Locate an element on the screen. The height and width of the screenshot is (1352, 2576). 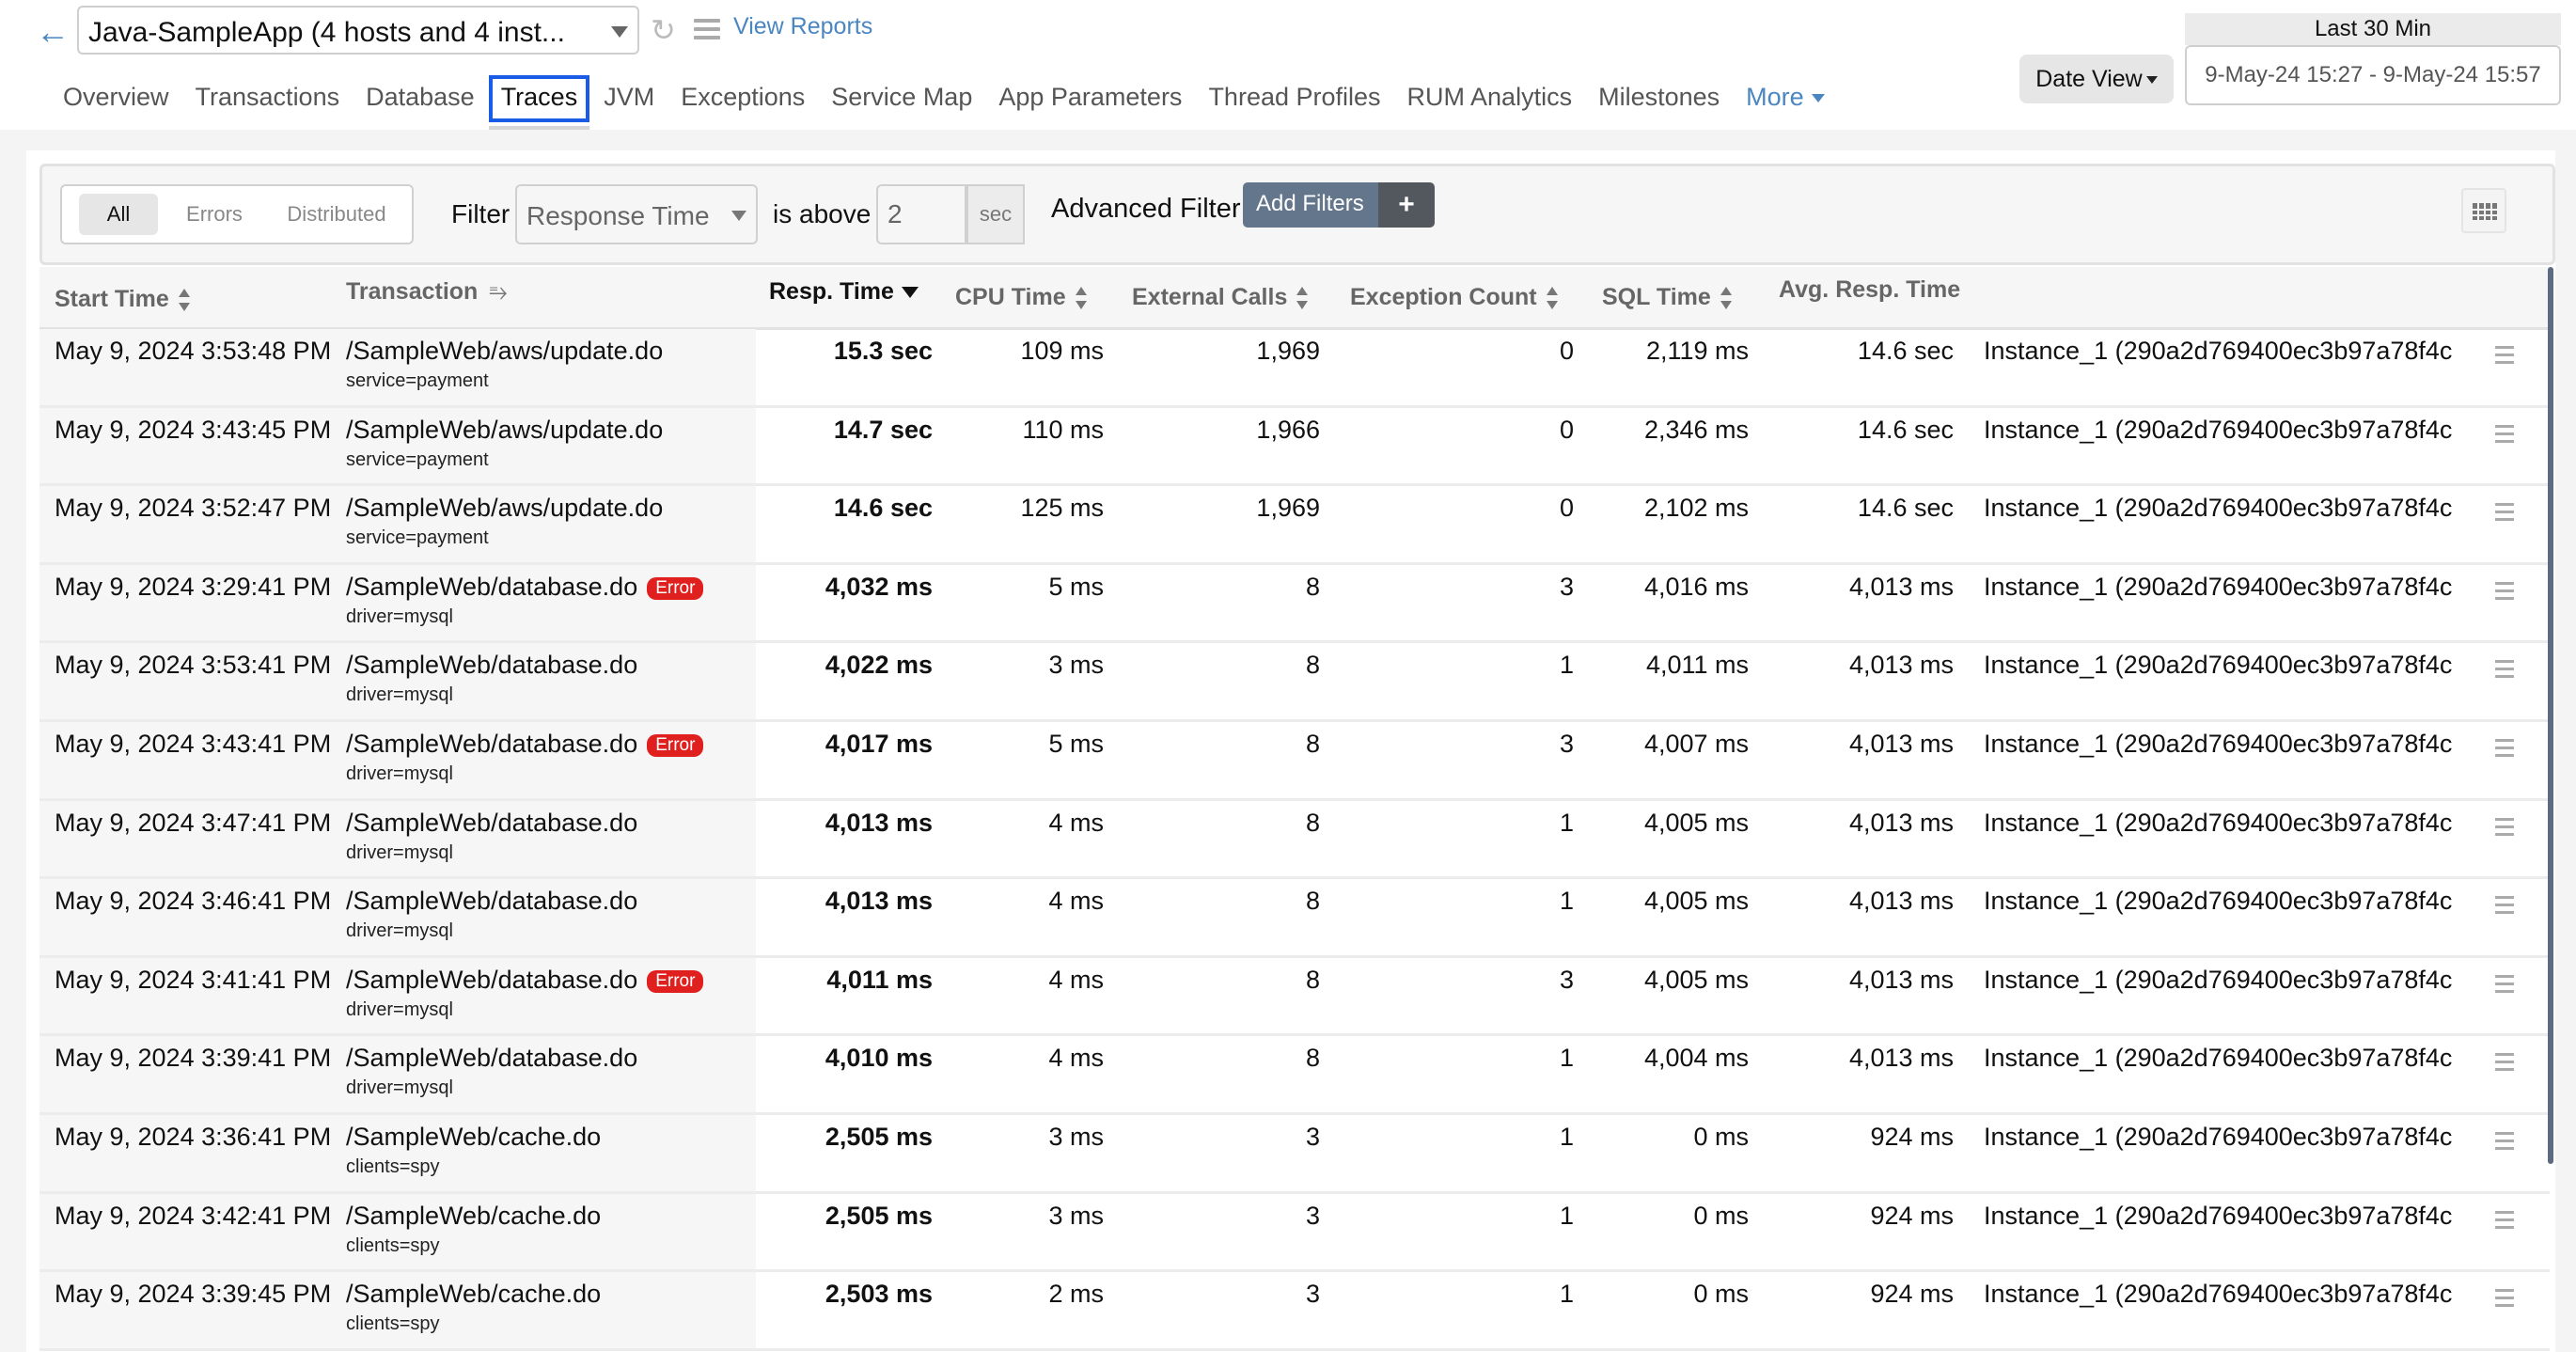
tab-database: Database is located at coordinates (420, 99).